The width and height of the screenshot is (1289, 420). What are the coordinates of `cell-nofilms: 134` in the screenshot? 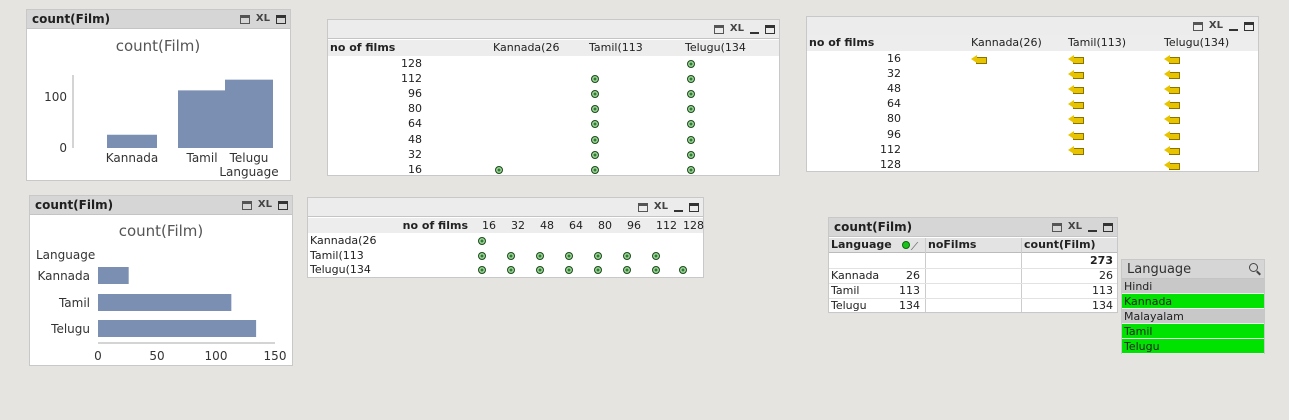 It's located at (909, 305).